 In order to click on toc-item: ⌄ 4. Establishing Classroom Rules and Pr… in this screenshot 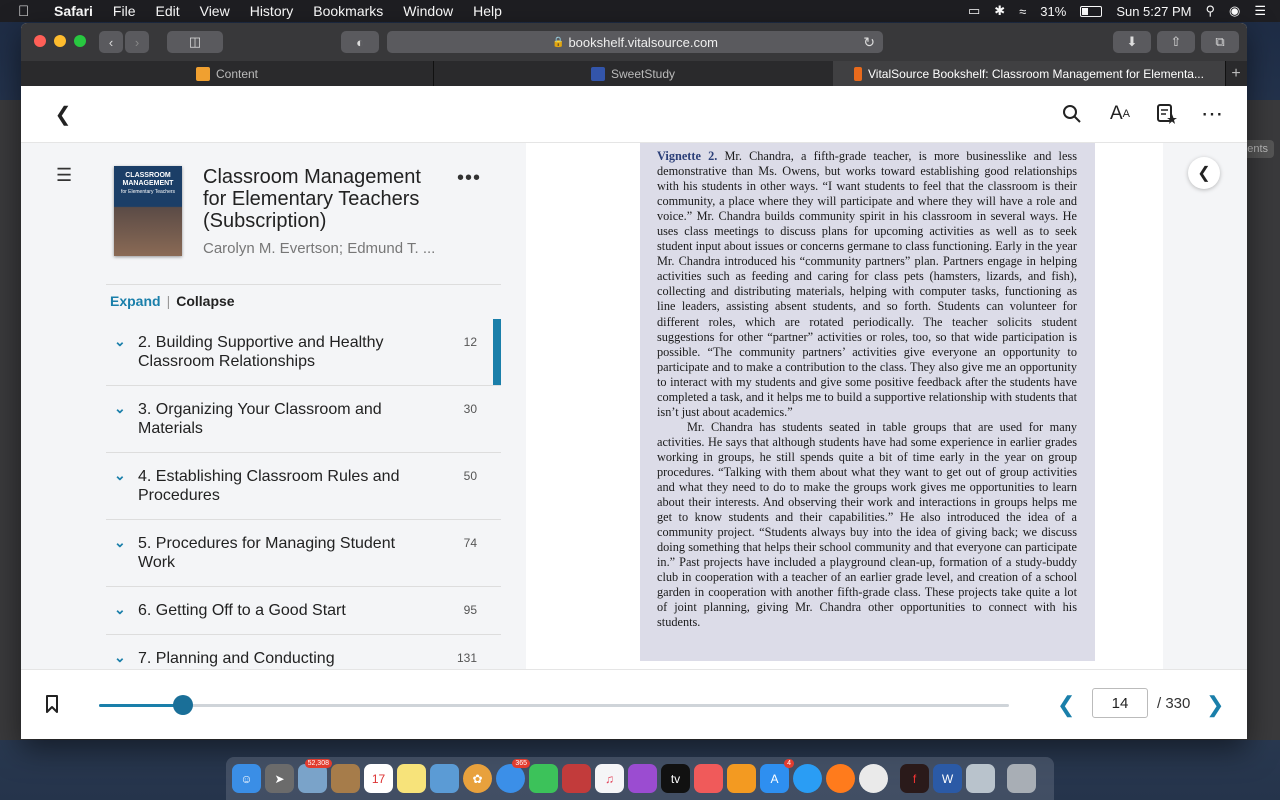, I will do `click(303, 486)`.